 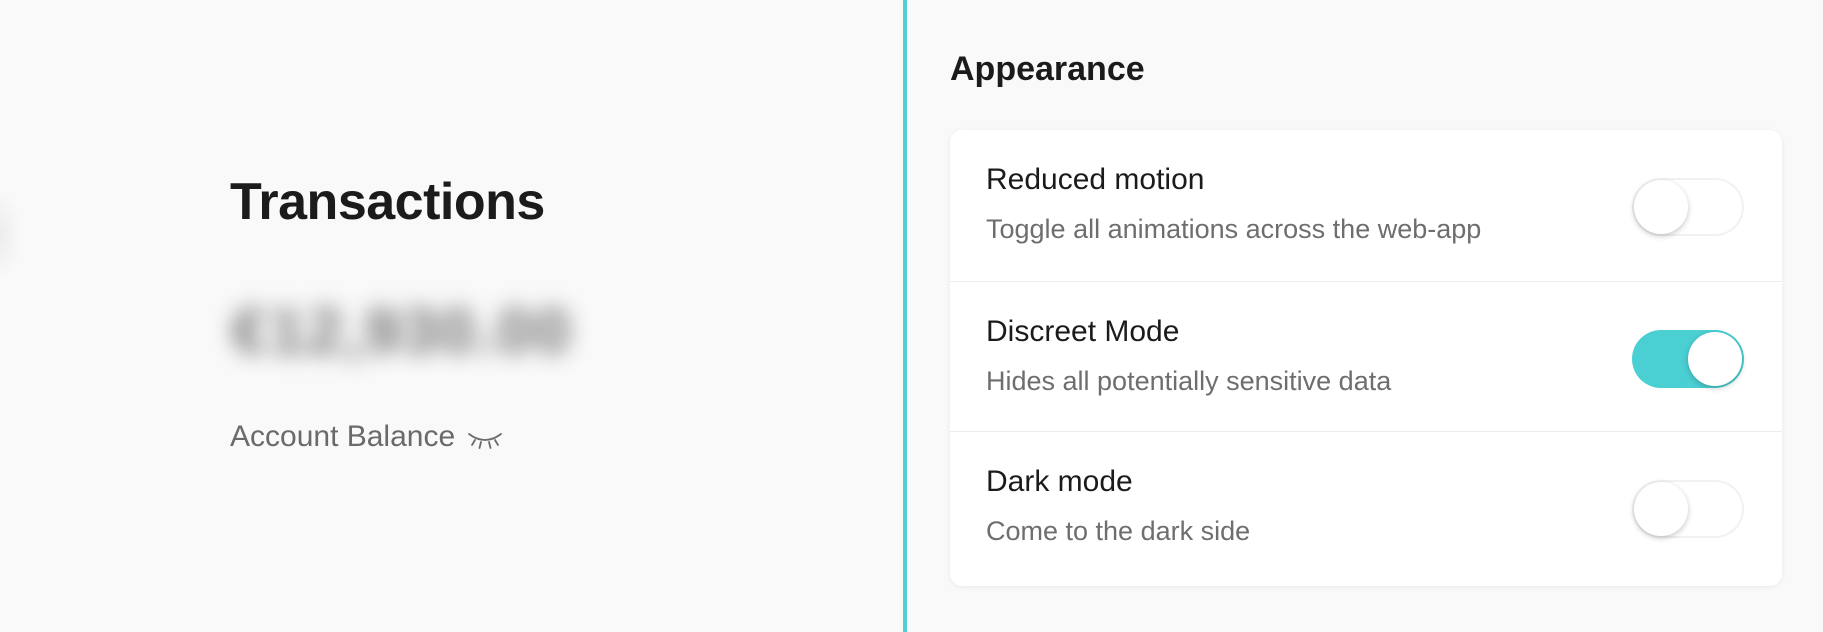 What do you see at coordinates (1366, 508) in the screenshot?
I see `setting-row-dark-mode: Dark mode Come to the dark side` at bounding box center [1366, 508].